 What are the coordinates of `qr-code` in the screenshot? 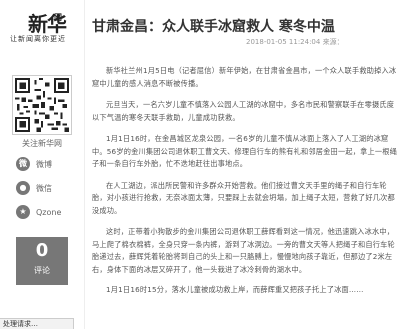 It's located at (42, 105).